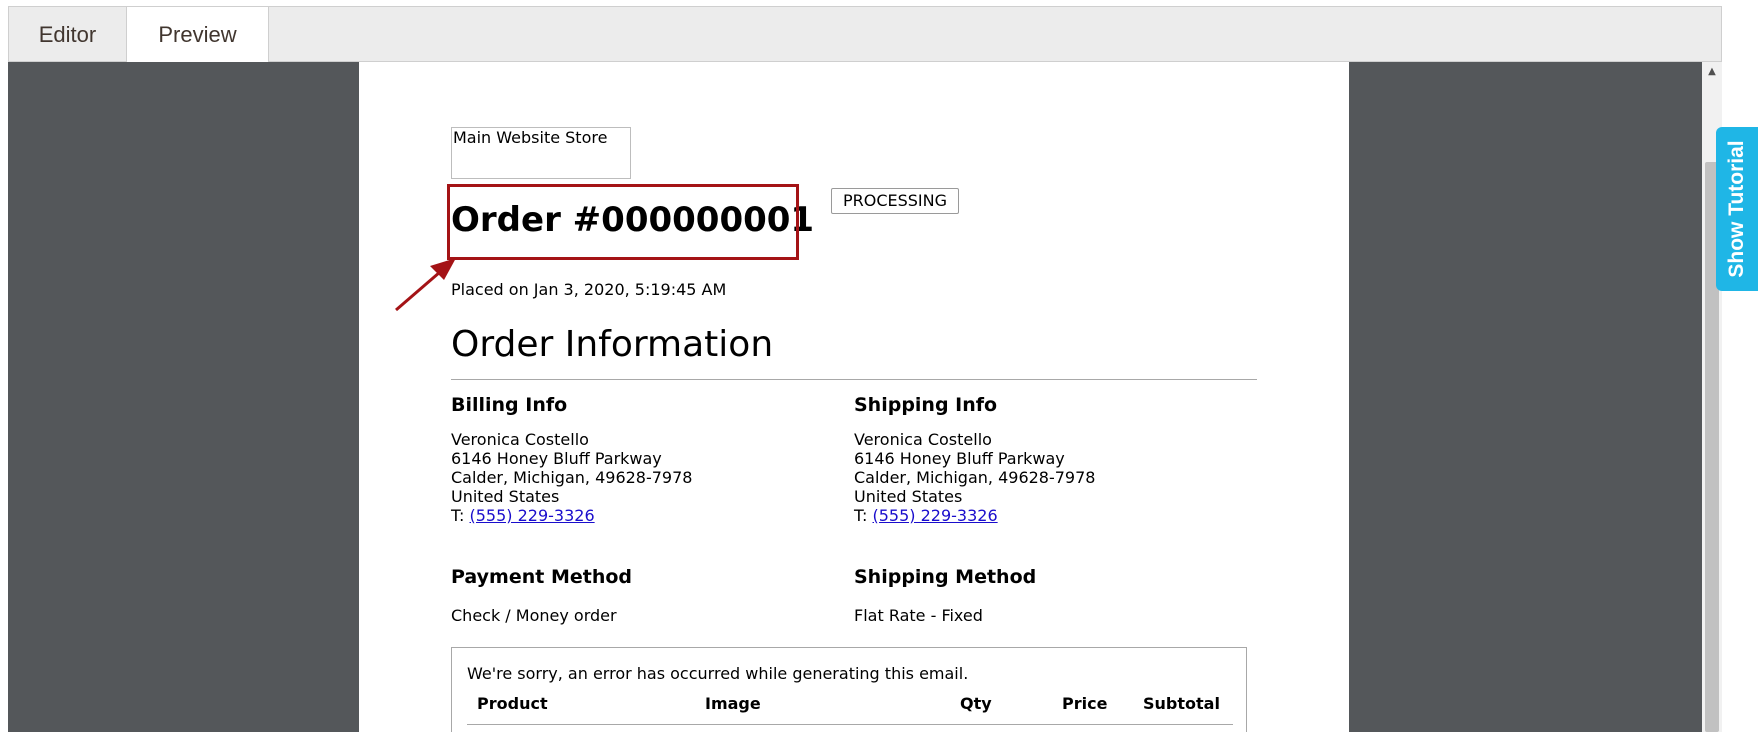 The image size is (1758, 732). I want to click on billing-name: Veronica Costello, so click(520, 439).